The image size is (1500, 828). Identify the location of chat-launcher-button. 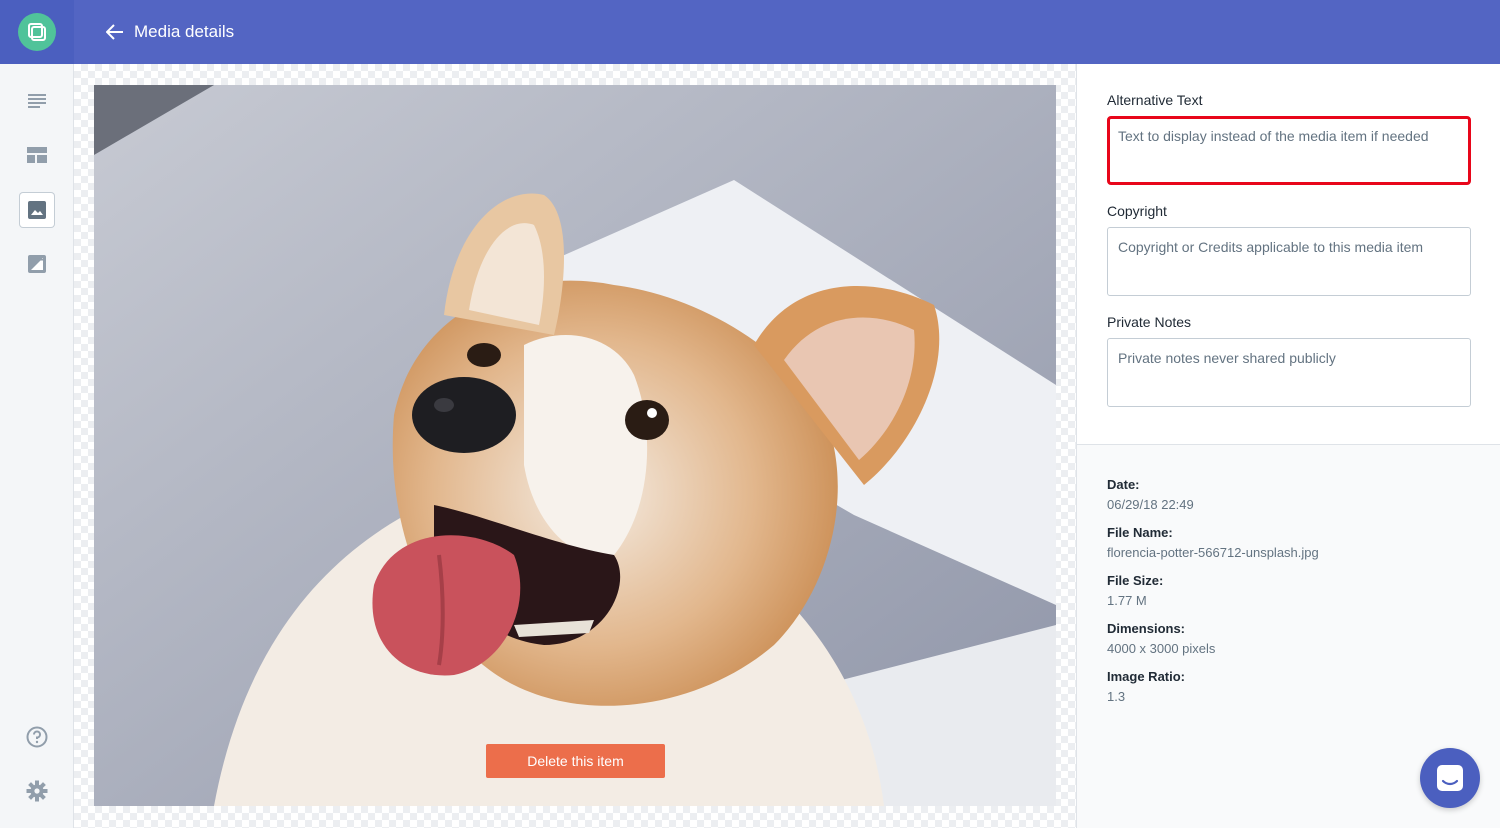
(1450, 778).